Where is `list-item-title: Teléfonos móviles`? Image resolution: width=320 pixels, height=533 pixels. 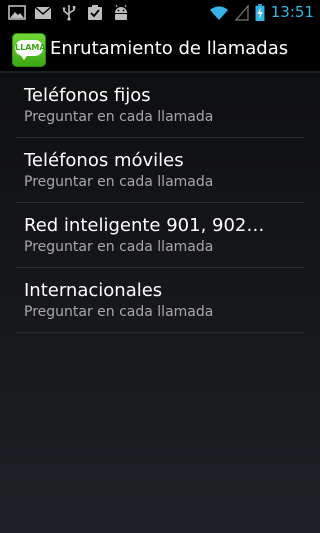
list-item-title: Teléfonos móviles is located at coordinates (104, 160).